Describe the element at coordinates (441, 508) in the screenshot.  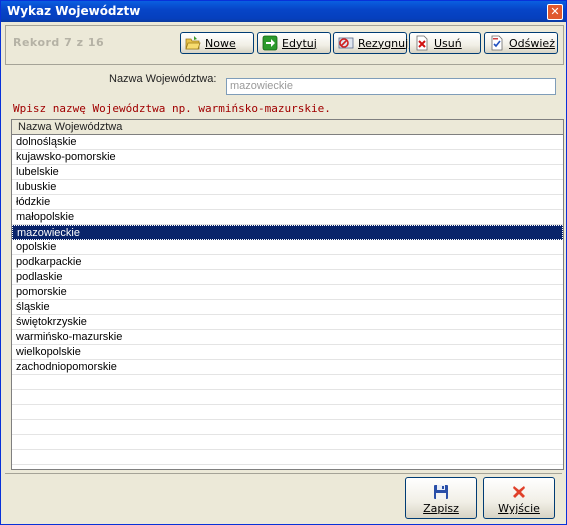
I see `save-button-label: Zapisz` at that location.